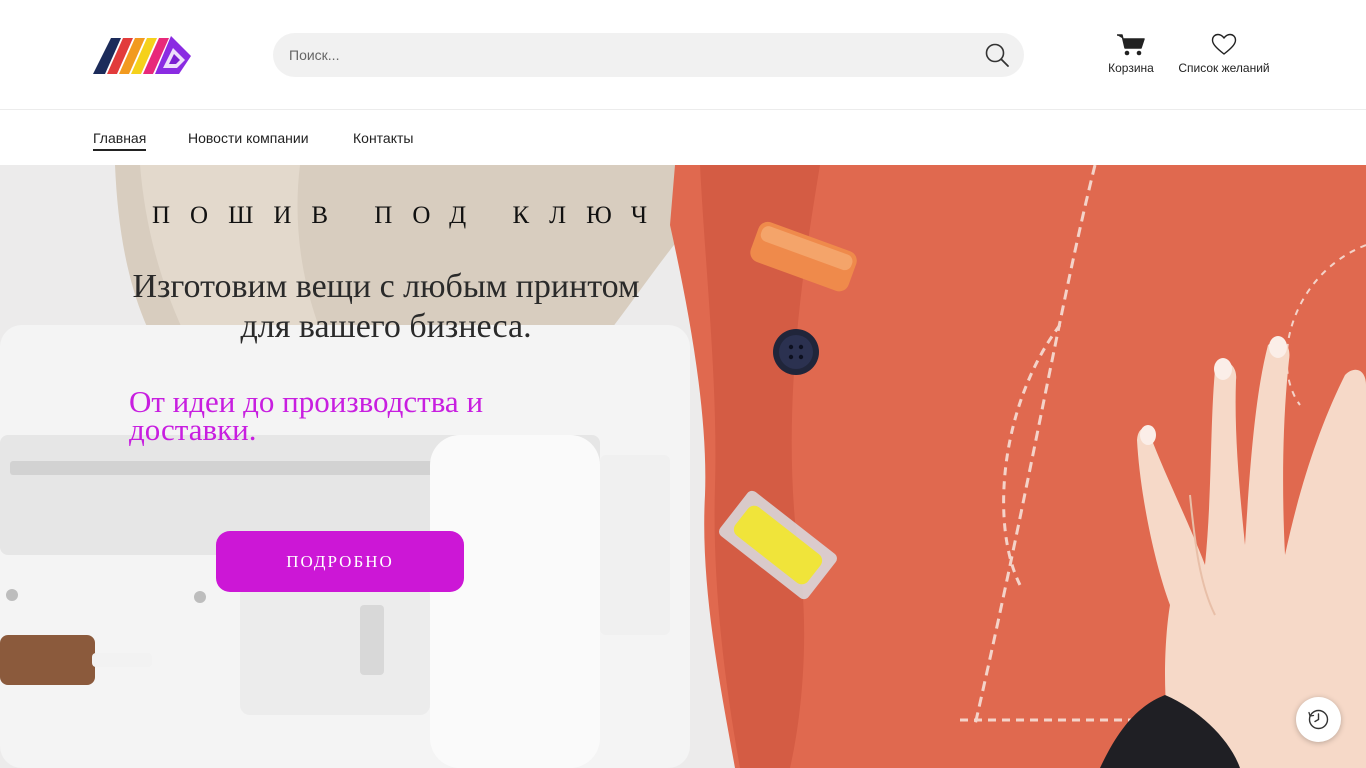 This screenshot has height=768, width=1366. I want to click on nav-item-home: Главная, so click(120, 140).